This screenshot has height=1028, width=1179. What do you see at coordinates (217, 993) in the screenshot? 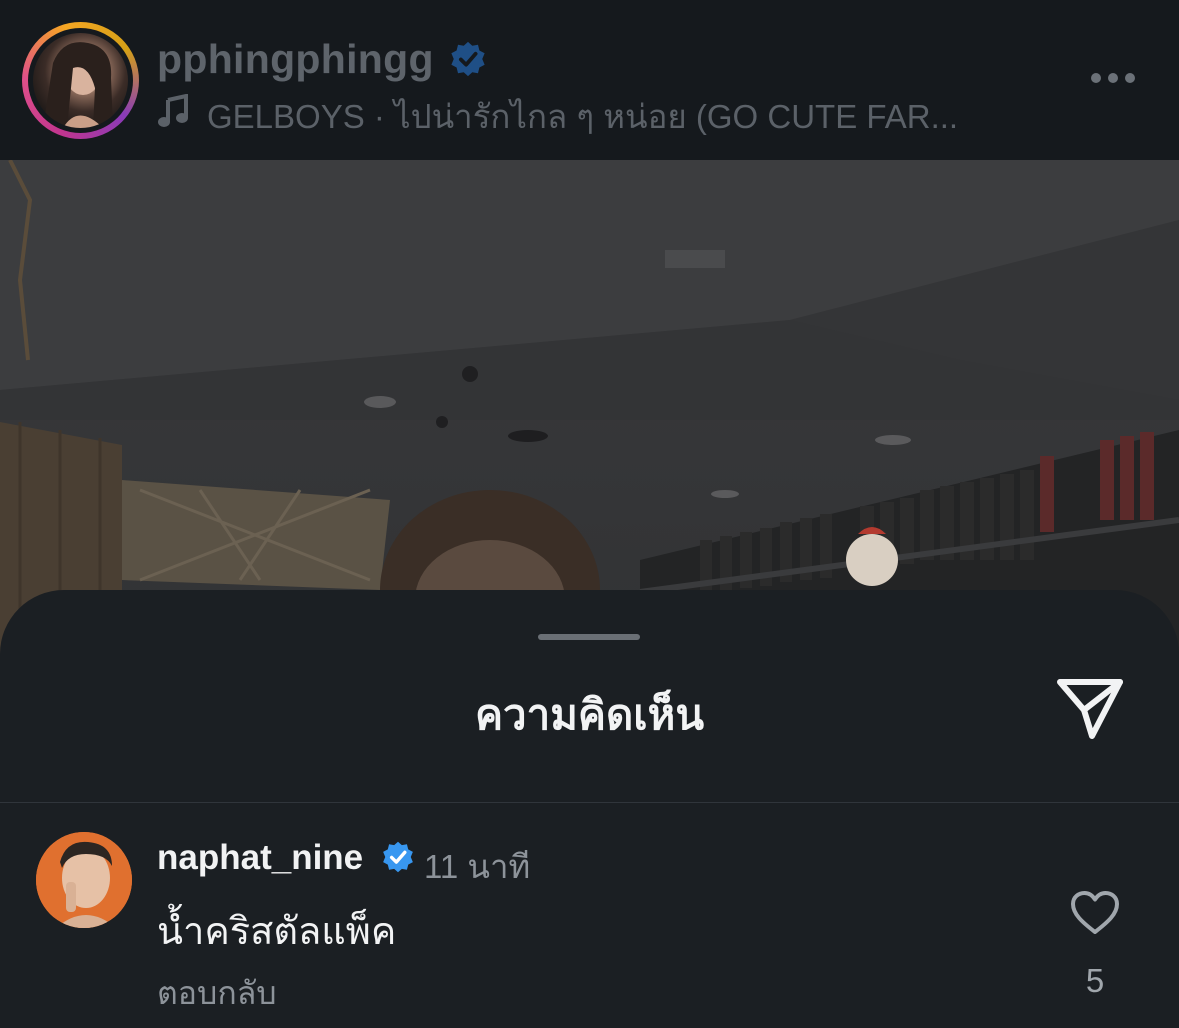
I see `reply-button: ตอบกลับ` at bounding box center [217, 993].